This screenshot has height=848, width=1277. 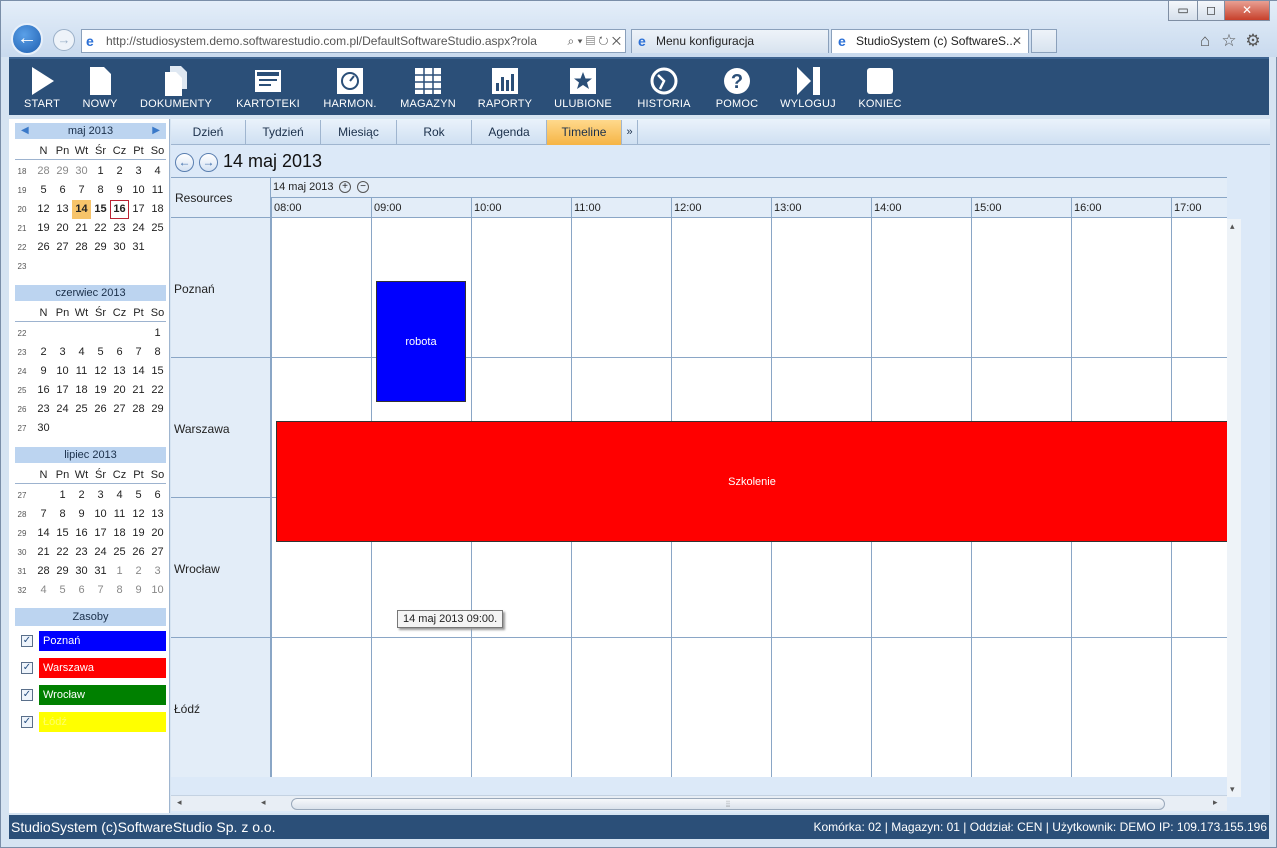 I want to click on calendar-day: 19, so click(x=43, y=228).